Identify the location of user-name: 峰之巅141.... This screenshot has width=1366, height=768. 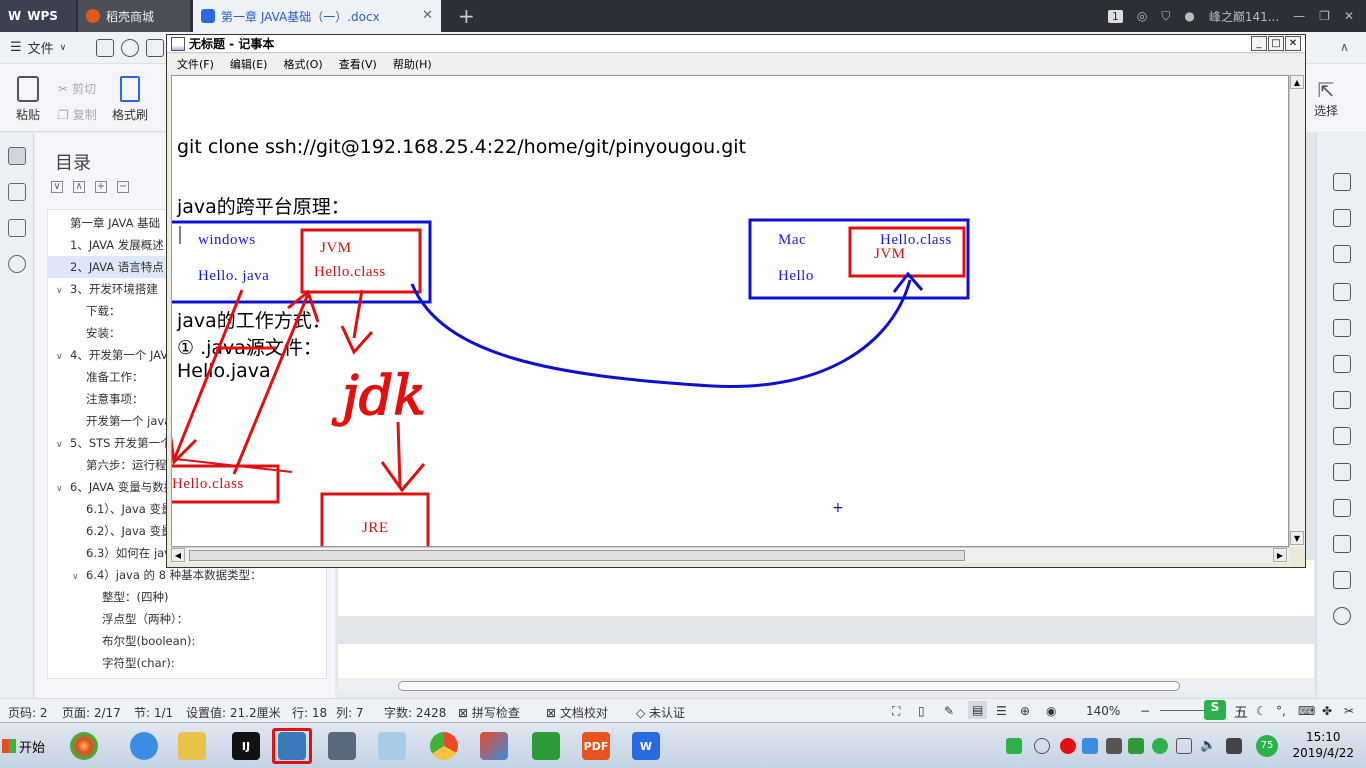
(1244, 16).